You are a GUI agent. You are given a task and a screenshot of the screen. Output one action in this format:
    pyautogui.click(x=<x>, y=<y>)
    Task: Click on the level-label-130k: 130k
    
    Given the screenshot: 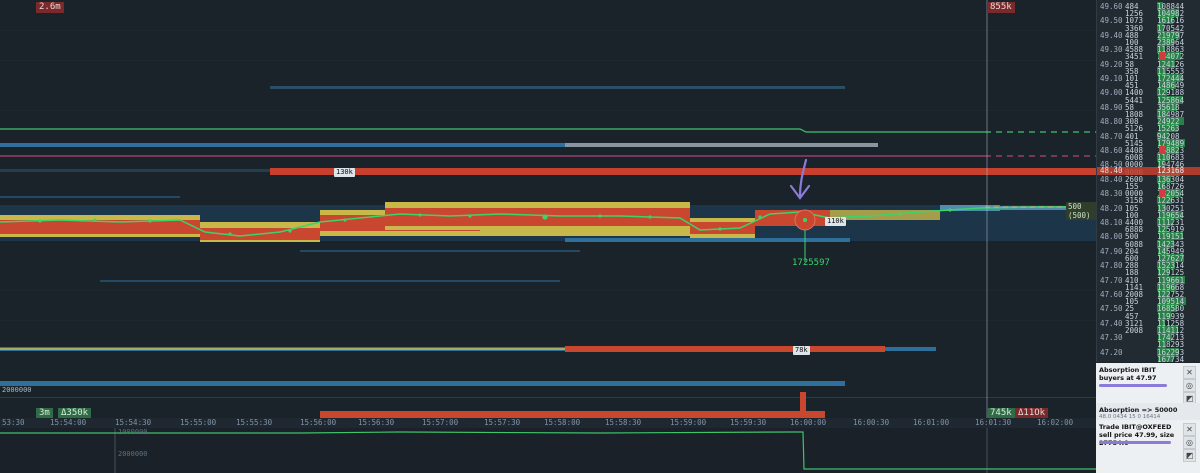 What is the action you would take?
    pyautogui.click(x=344, y=172)
    